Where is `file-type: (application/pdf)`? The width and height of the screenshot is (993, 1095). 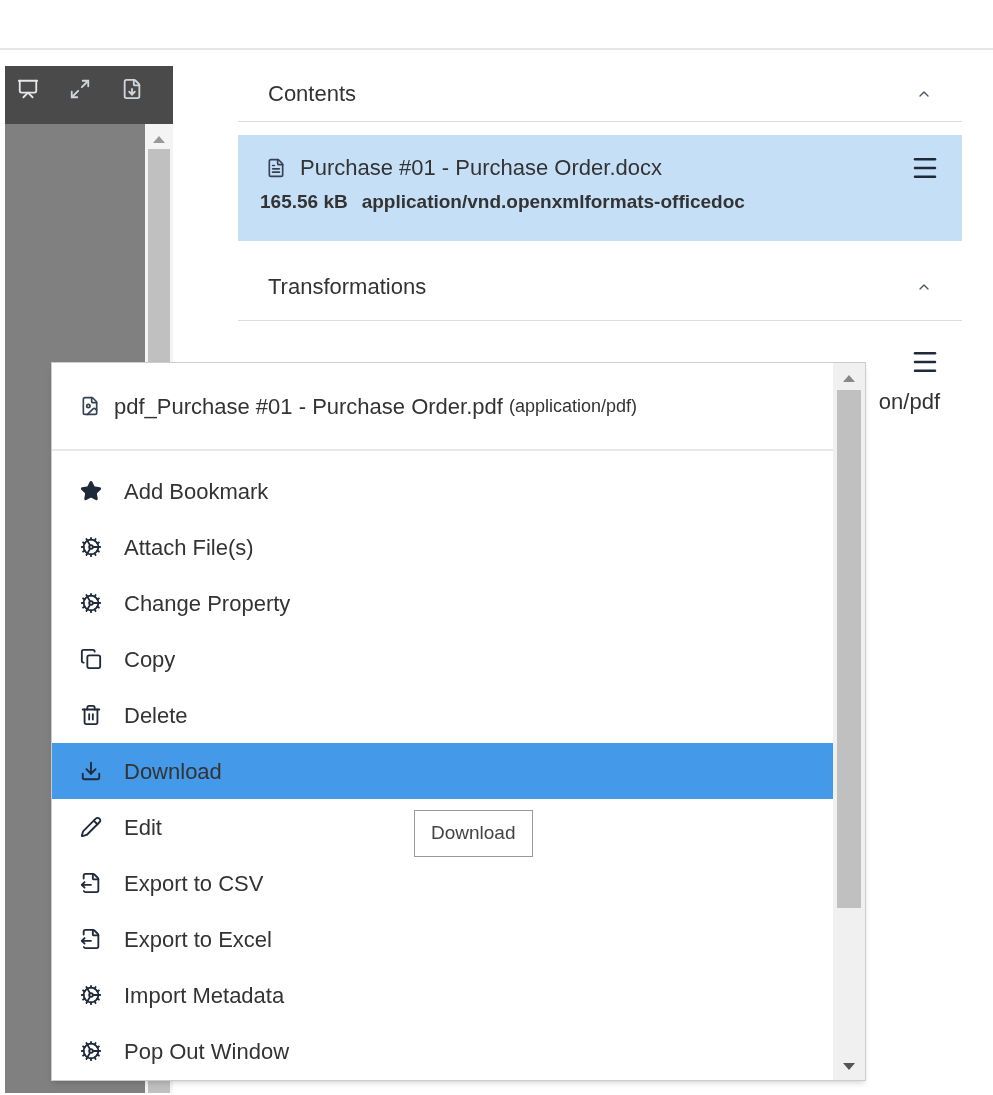
file-type: (application/pdf) is located at coordinates (572, 406).